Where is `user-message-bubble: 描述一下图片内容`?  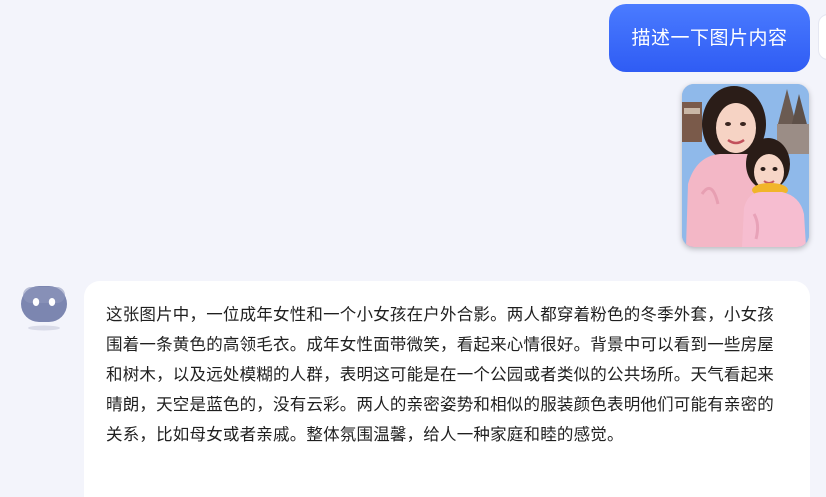 user-message-bubble: 描述一下图片内容 is located at coordinates (709, 38).